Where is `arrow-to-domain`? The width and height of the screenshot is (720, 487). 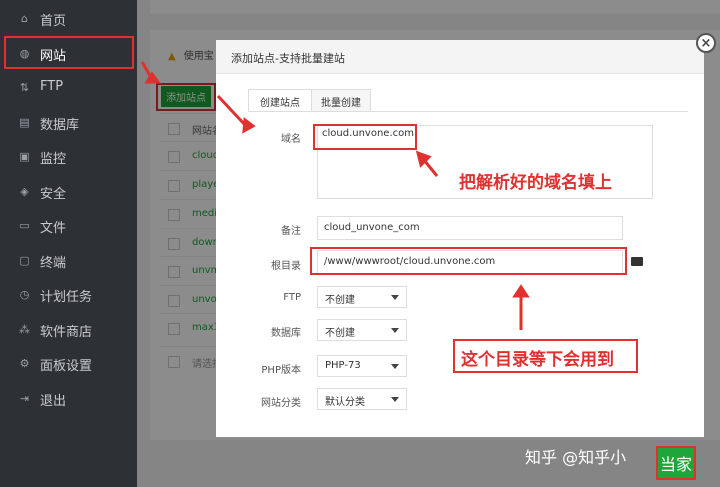 arrow-to-domain is located at coordinates (232, 111).